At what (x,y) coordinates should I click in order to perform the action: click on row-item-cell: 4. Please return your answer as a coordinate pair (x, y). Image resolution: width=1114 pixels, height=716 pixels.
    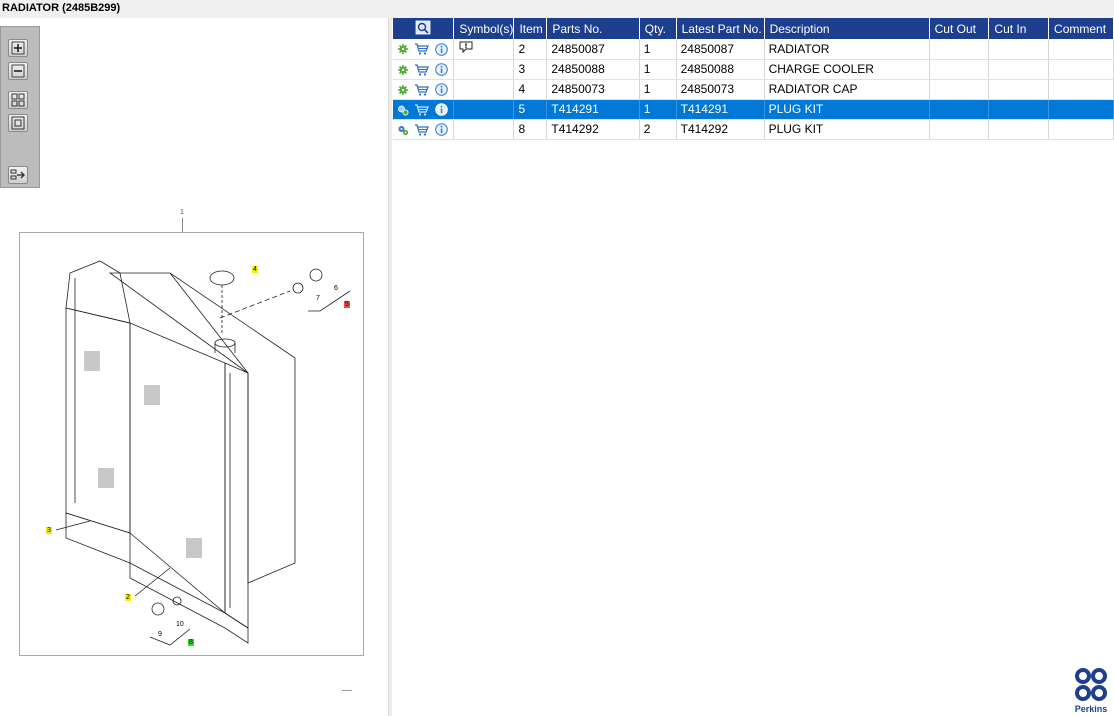
    Looking at the image, I should click on (530, 89).